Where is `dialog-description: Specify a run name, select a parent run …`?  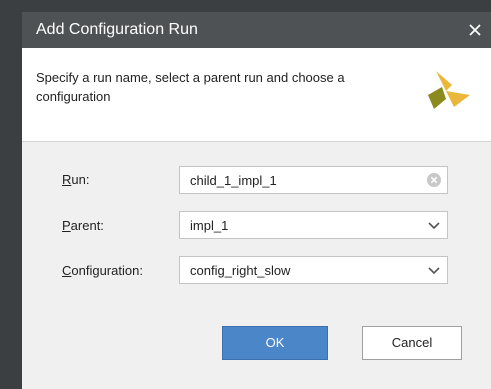
dialog-description: Specify a run name, select a parent run … is located at coordinates (190, 87).